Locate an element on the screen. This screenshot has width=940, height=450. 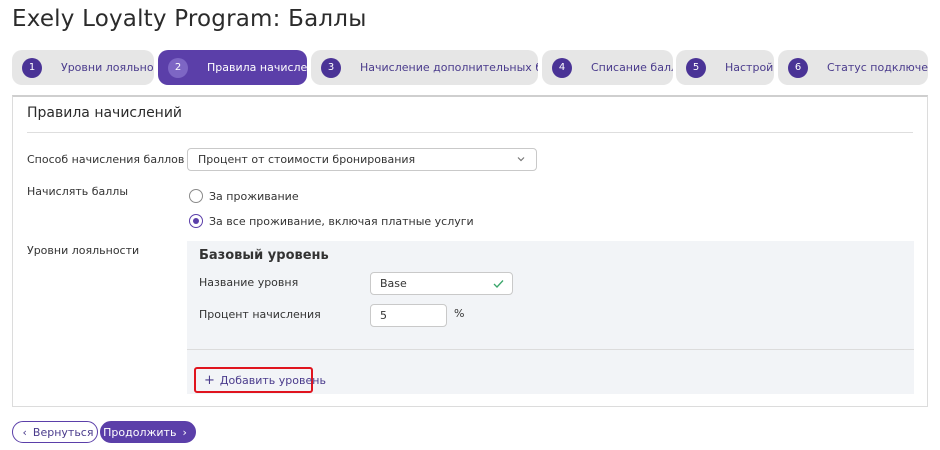
tab-label: Начисление дополнительных баллов is located at coordinates (449, 67).